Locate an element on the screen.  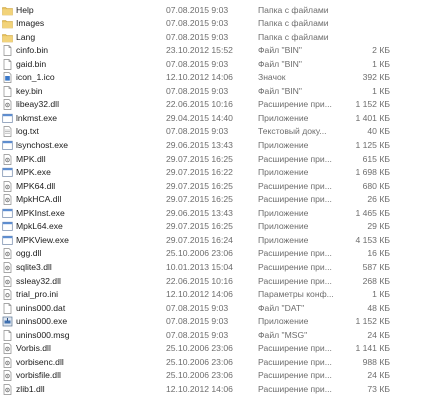
text-file-icon is located at coordinates (7, 132).